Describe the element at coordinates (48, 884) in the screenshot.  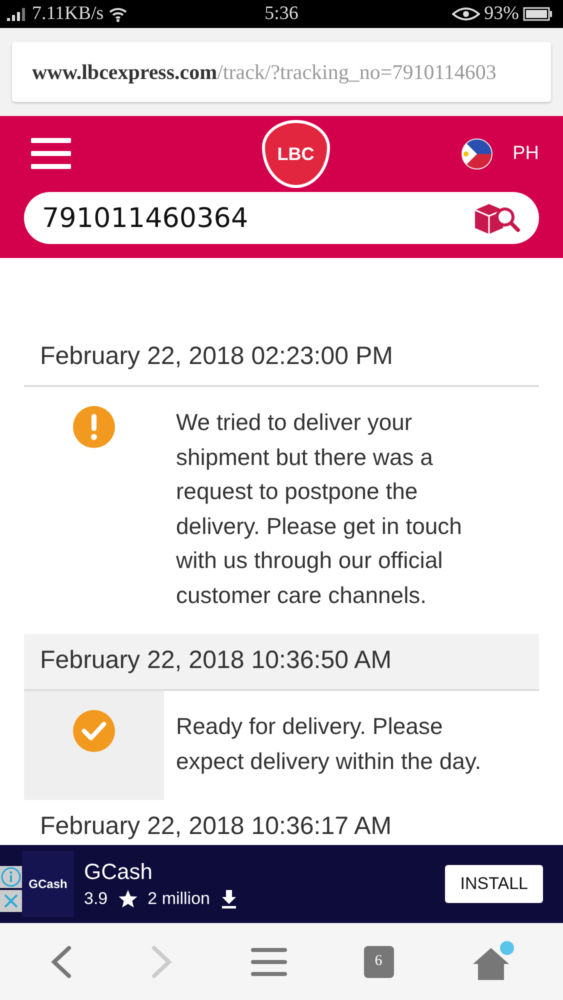
I see `app-logo: GCash` at that location.